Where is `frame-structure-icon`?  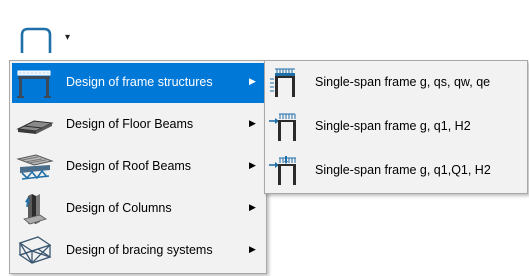 frame-structure-icon is located at coordinates (34, 84).